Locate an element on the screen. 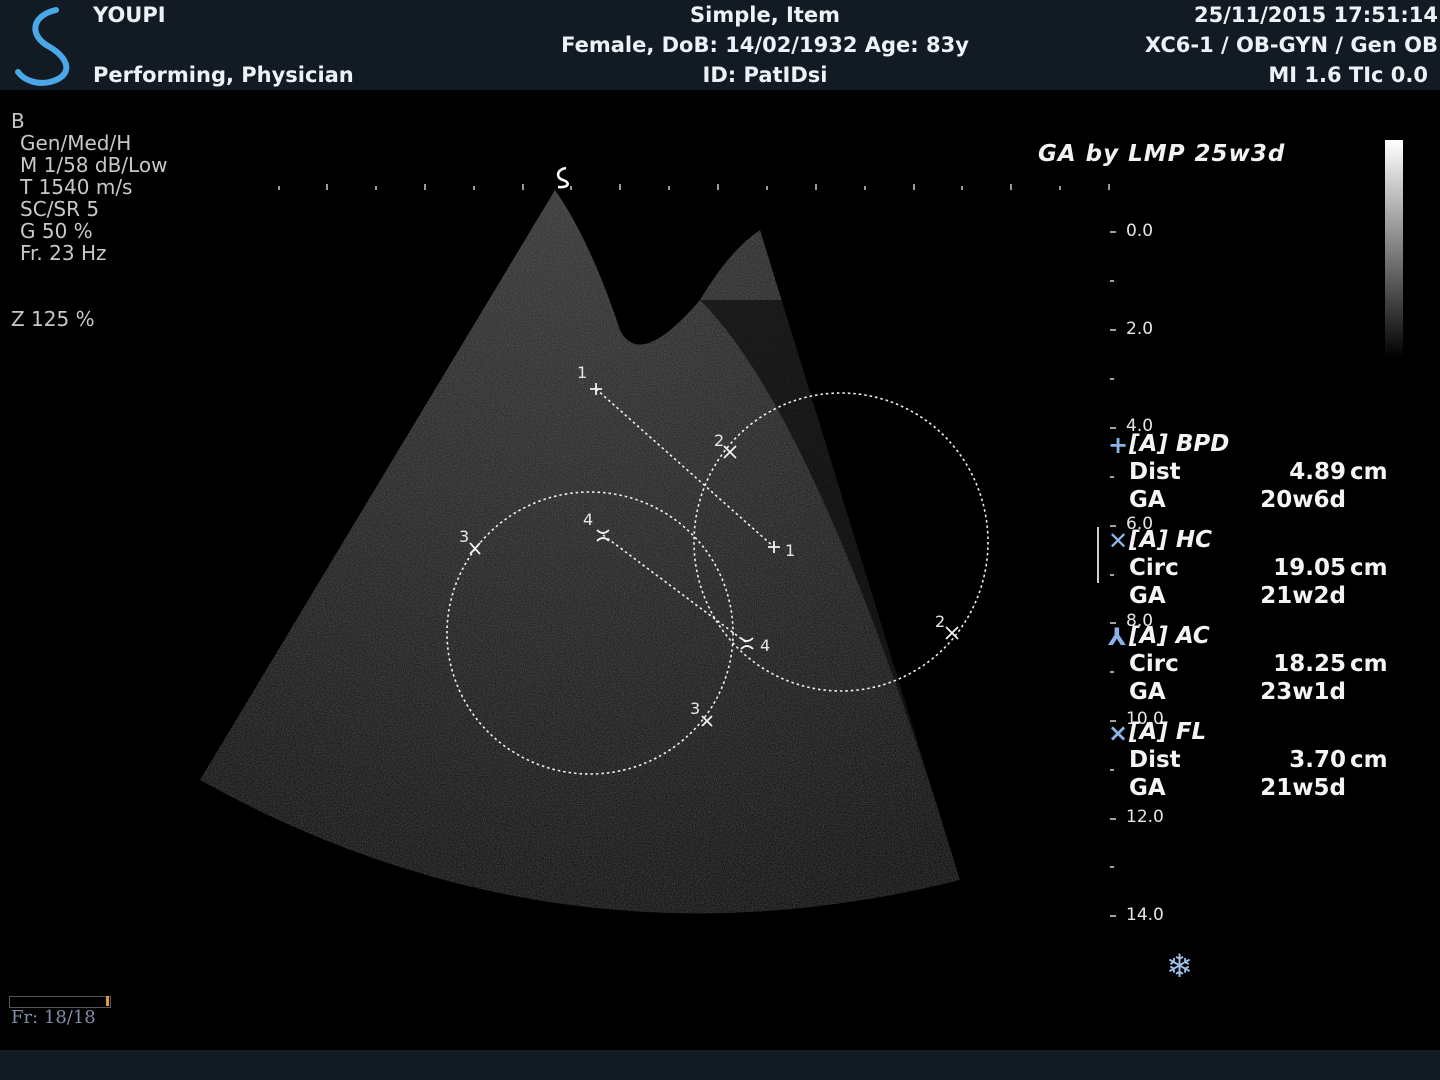  map-dynamic-range: M 1/58 dB/Low is located at coordinates (94, 165).